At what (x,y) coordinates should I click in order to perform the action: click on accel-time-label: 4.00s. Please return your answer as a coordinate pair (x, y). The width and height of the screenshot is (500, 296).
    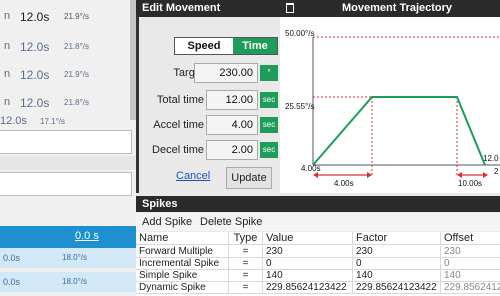
    Looking at the image, I should click on (344, 183).